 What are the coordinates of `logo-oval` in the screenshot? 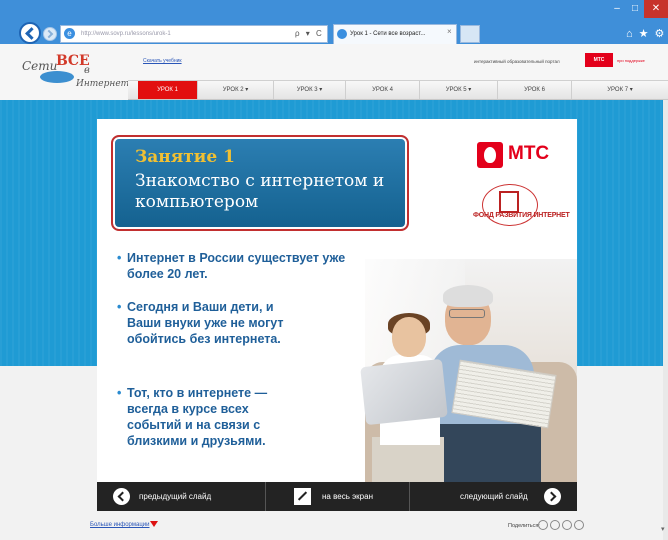 It's located at (57, 77).